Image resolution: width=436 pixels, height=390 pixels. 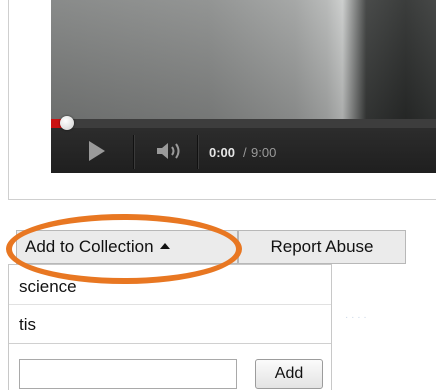 I want to click on add-to-collection-button: Add to Collection, so click(x=127, y=247).